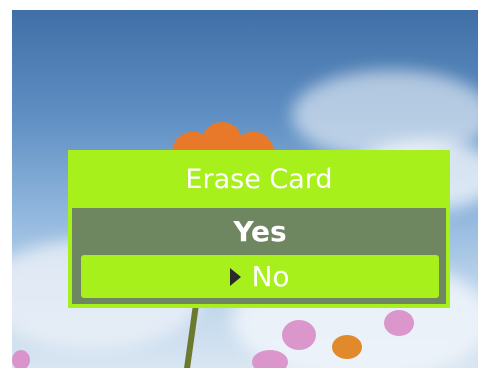  Describe the element at coordinates (259, 179) in the screenshot. I see `dialog-title: Erase Card` at that location.